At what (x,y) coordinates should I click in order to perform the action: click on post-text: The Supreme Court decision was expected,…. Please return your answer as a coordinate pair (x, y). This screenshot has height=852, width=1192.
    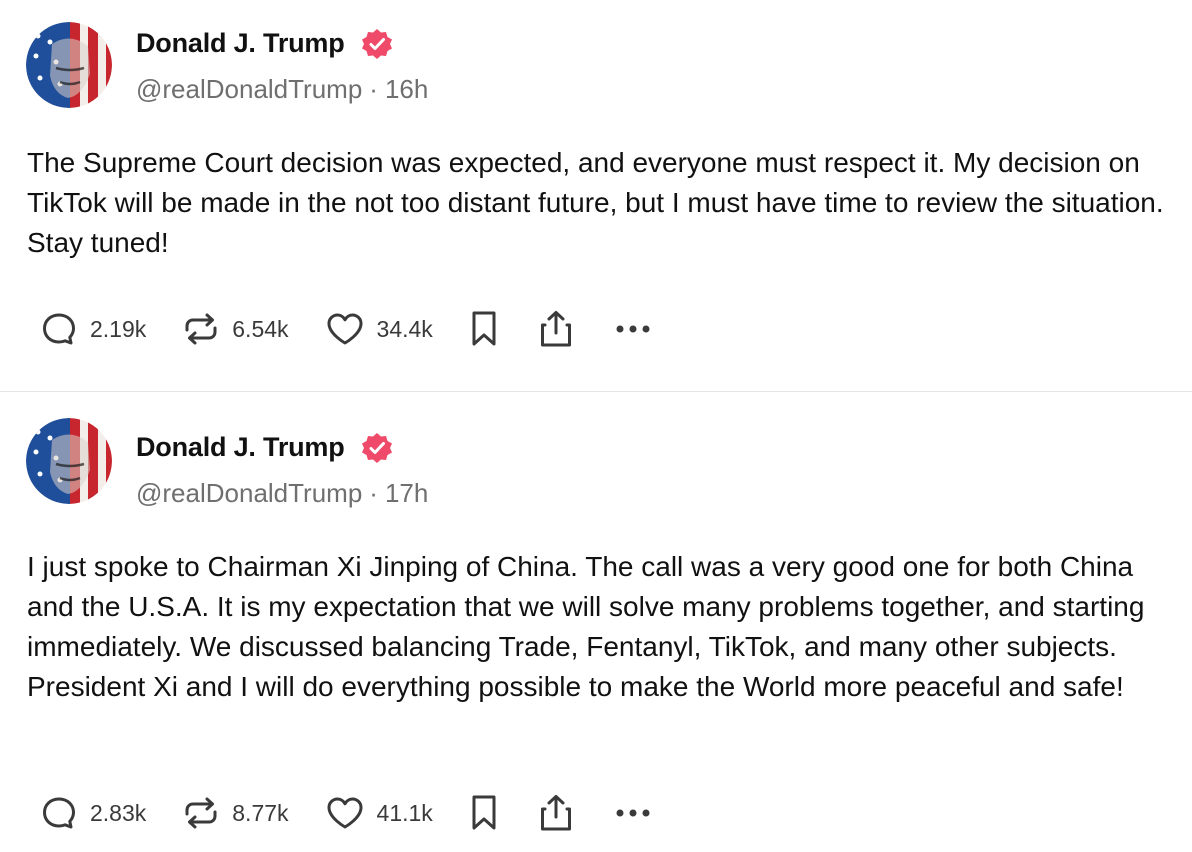
    Looking at the image, I should click on (595, 202).